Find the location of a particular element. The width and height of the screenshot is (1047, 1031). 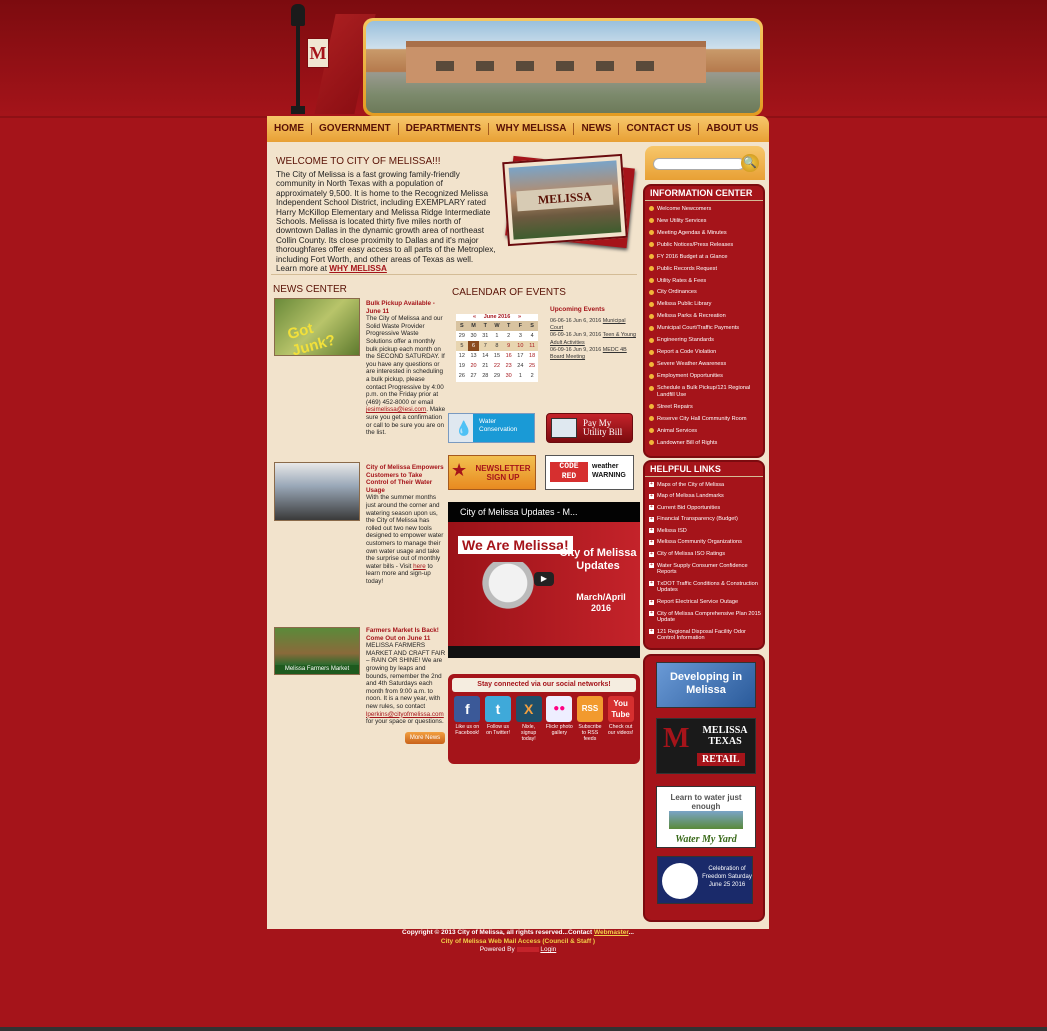

info-link: Welcome Newcomers is located at coordinates (706, 209).